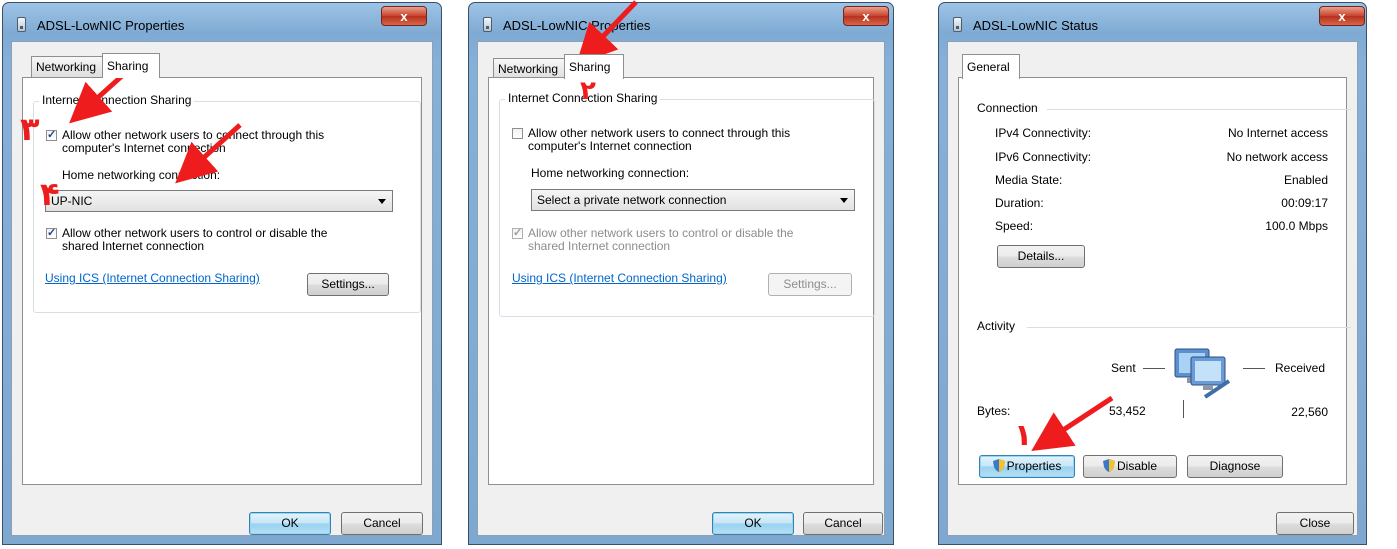 This screenshot has height=549, width=1397. What do you see at coordinates (208, 153) in the screenshot?
I see `arrow-to-checkbox` at bounding box center [208, 153].